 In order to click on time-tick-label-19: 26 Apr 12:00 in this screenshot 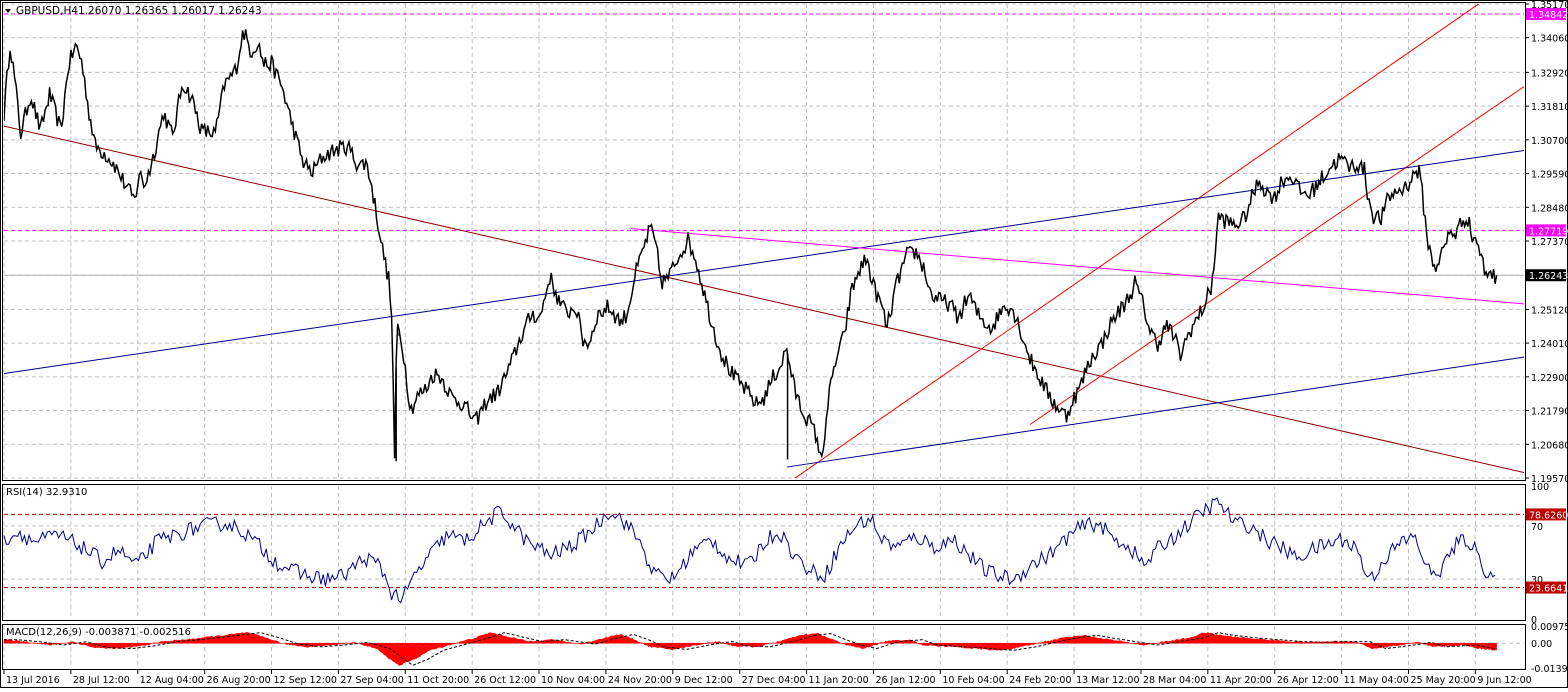, I will do `click(1308, 680)`.